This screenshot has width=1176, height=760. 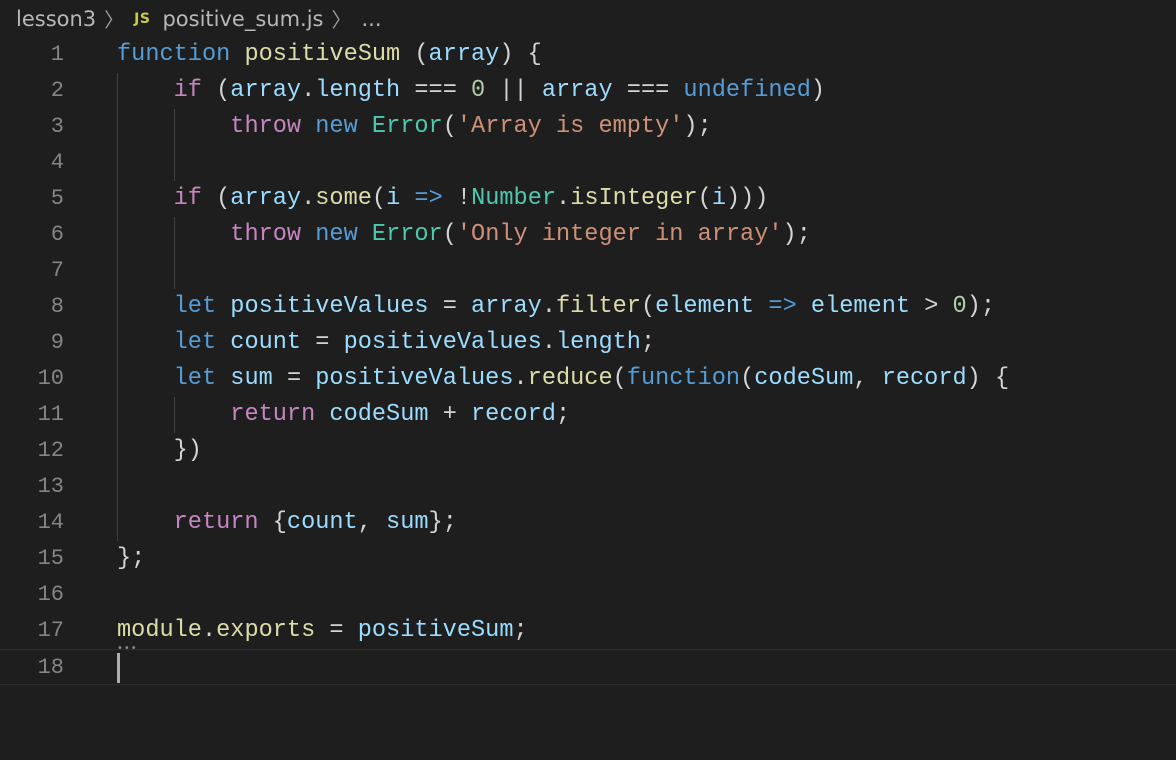 What do you see at coordinates (322, 522) in the screenshot?
I see `code-token: count` at bounding box center [322, 522].